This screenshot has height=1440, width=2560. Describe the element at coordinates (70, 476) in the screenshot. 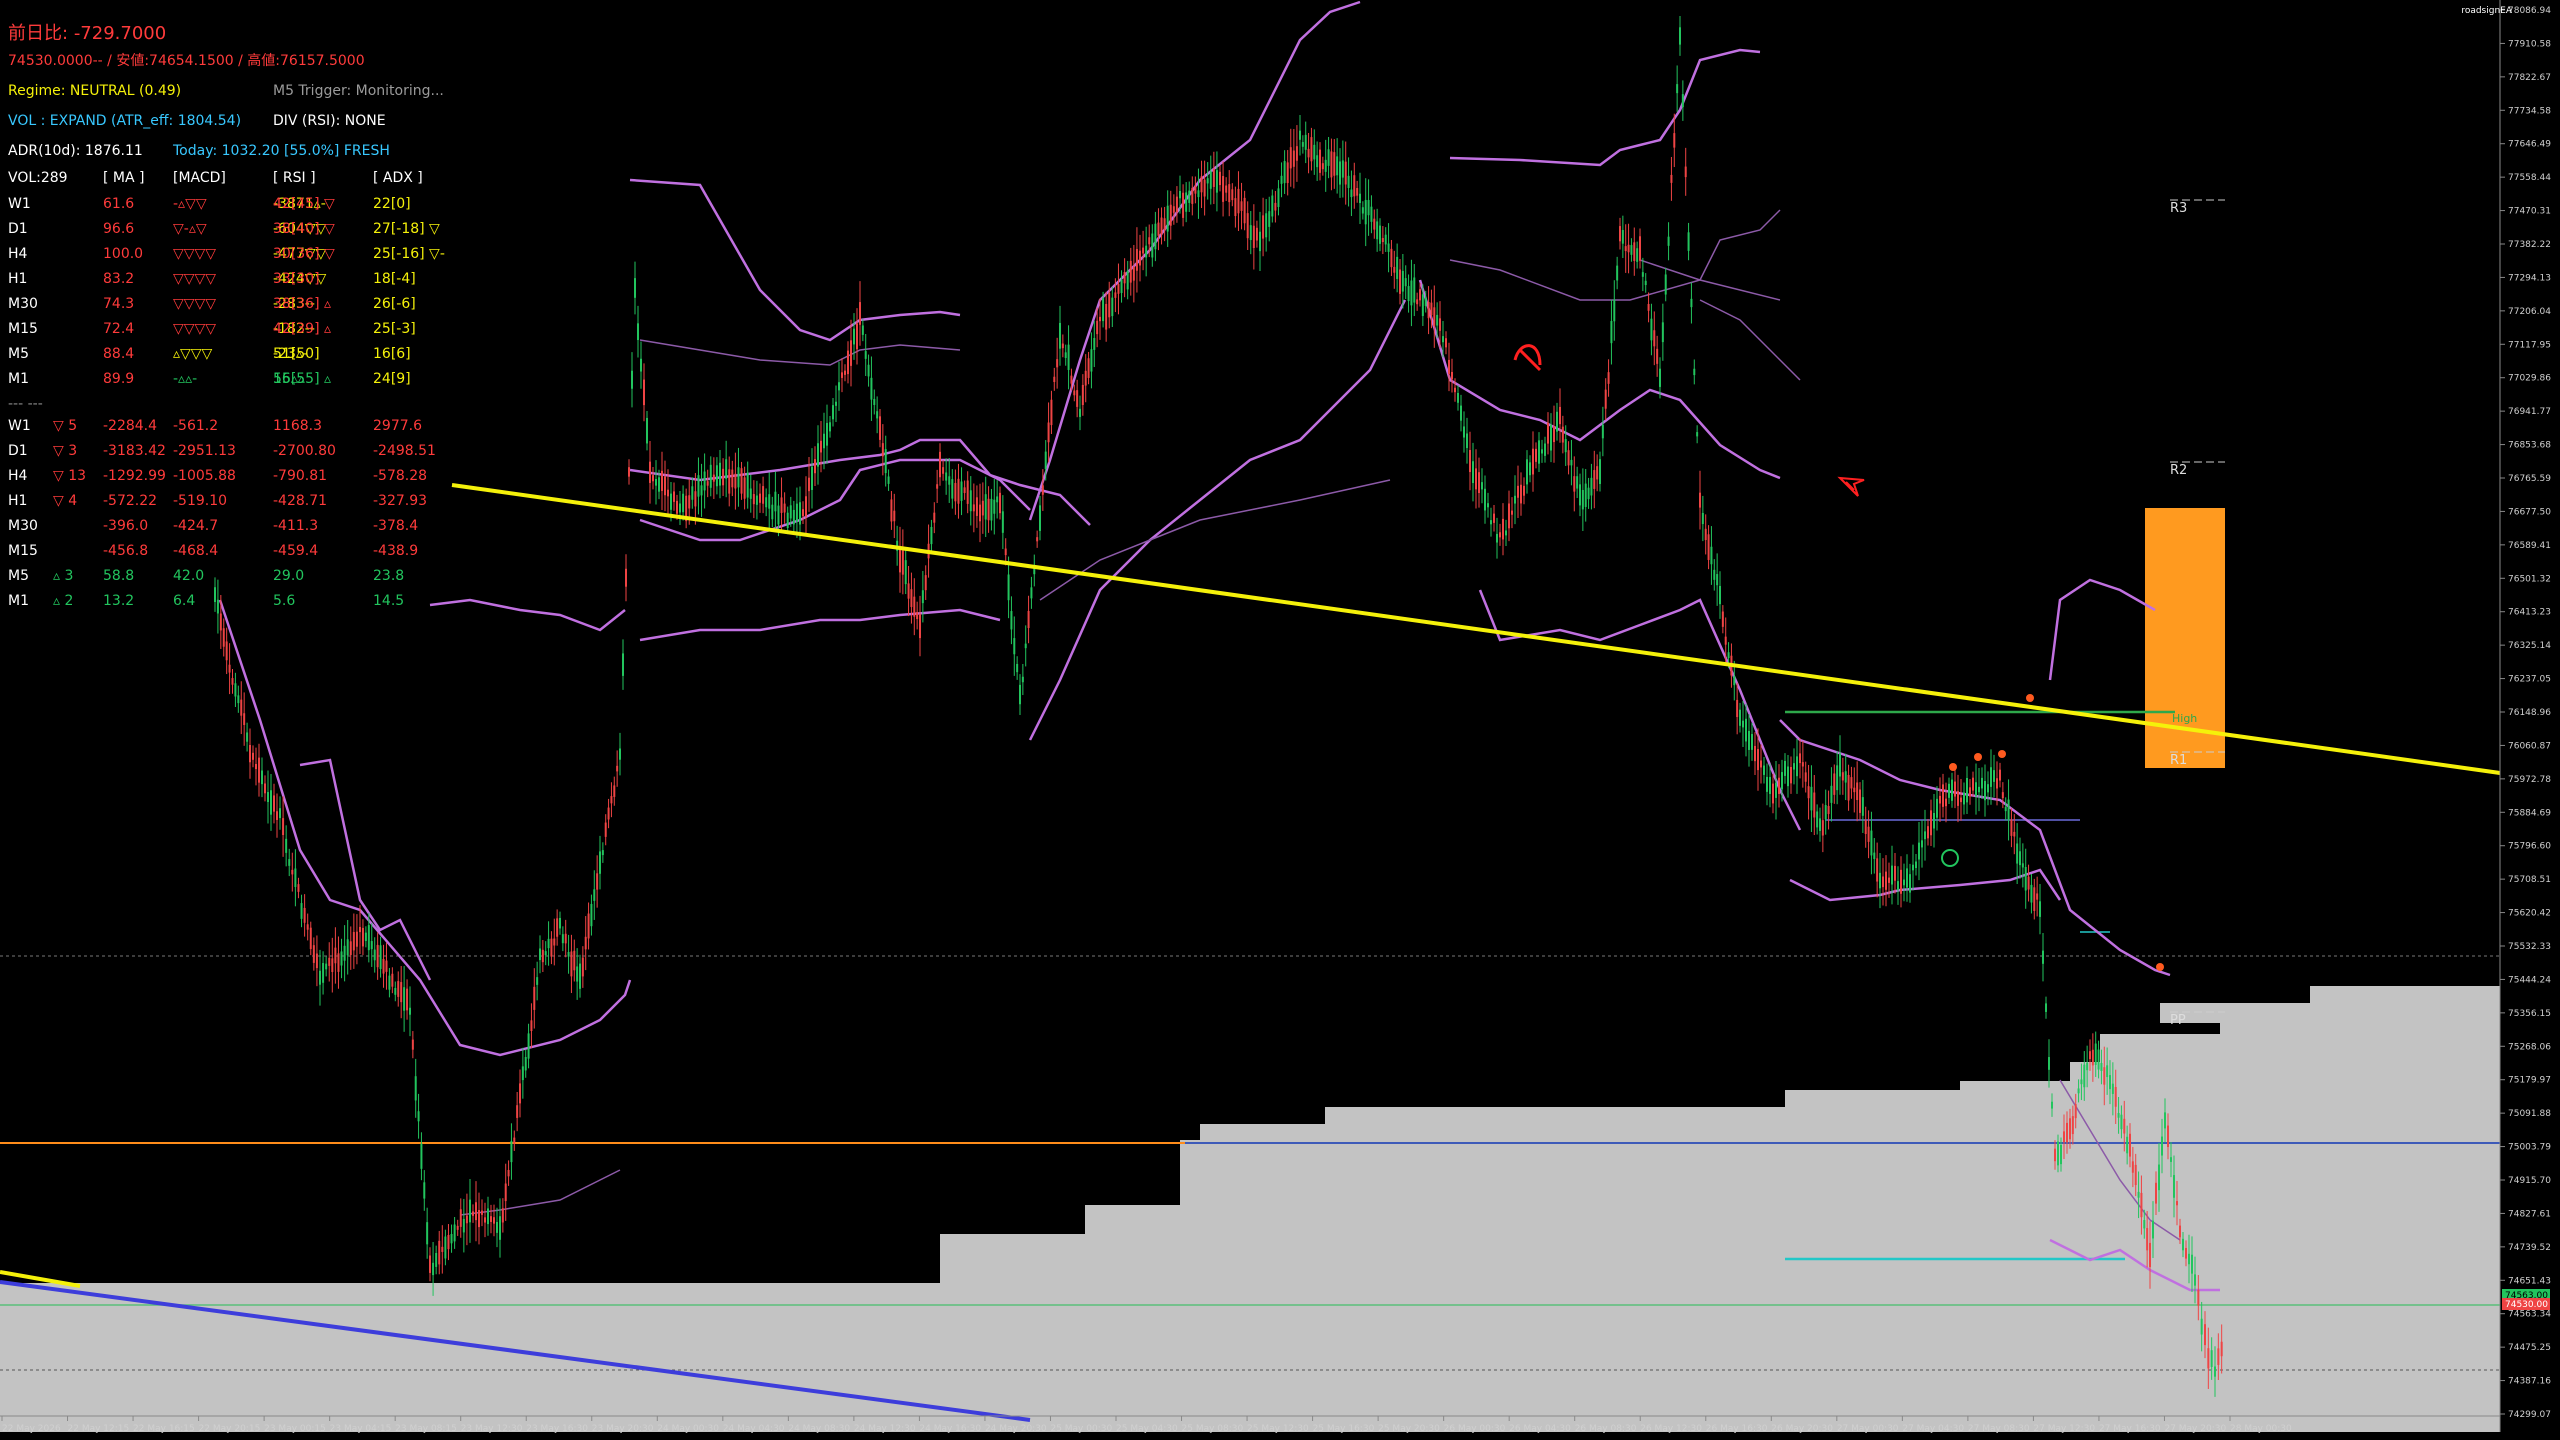

I see `range-row-h4-cell: ▽ 13` at that location.